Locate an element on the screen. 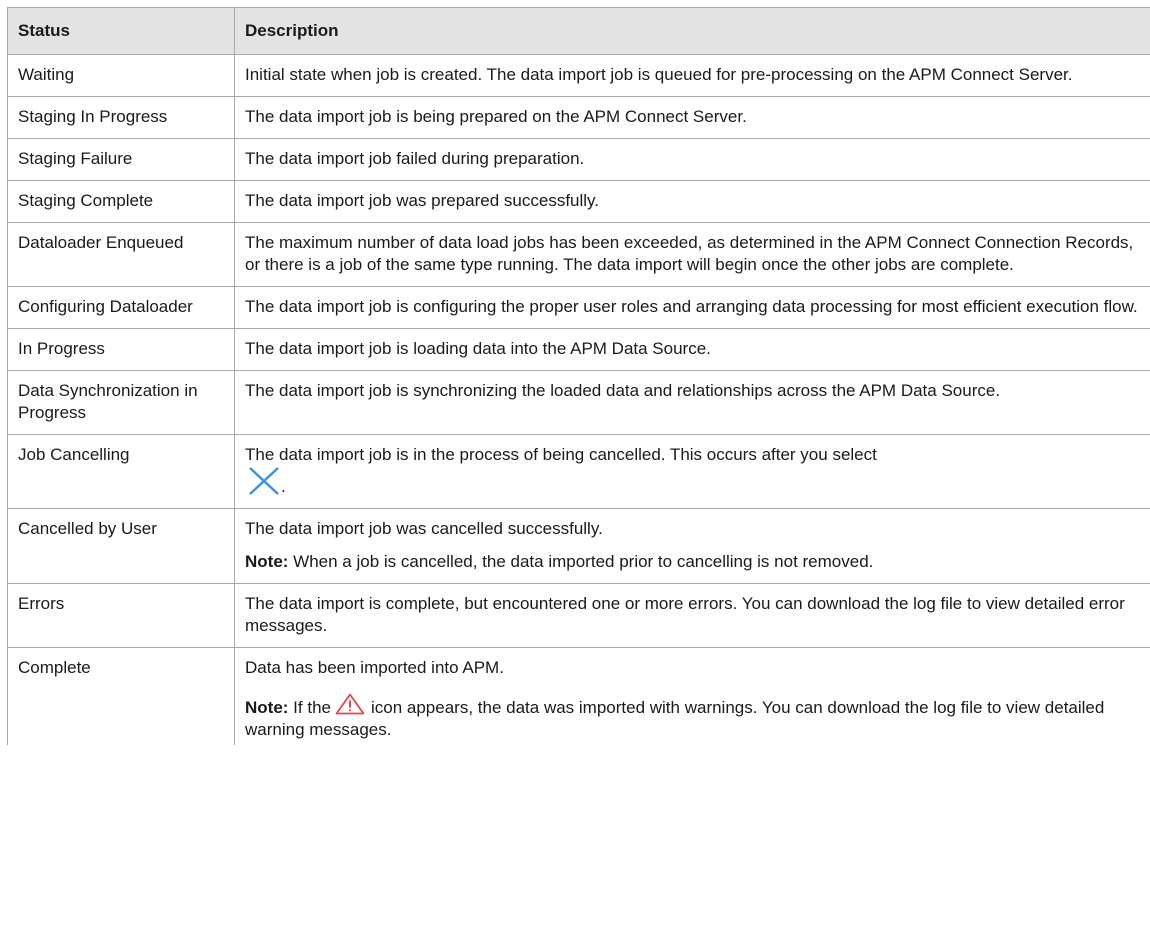  table-header-row: Status Description is located at coordinates (578, 31).